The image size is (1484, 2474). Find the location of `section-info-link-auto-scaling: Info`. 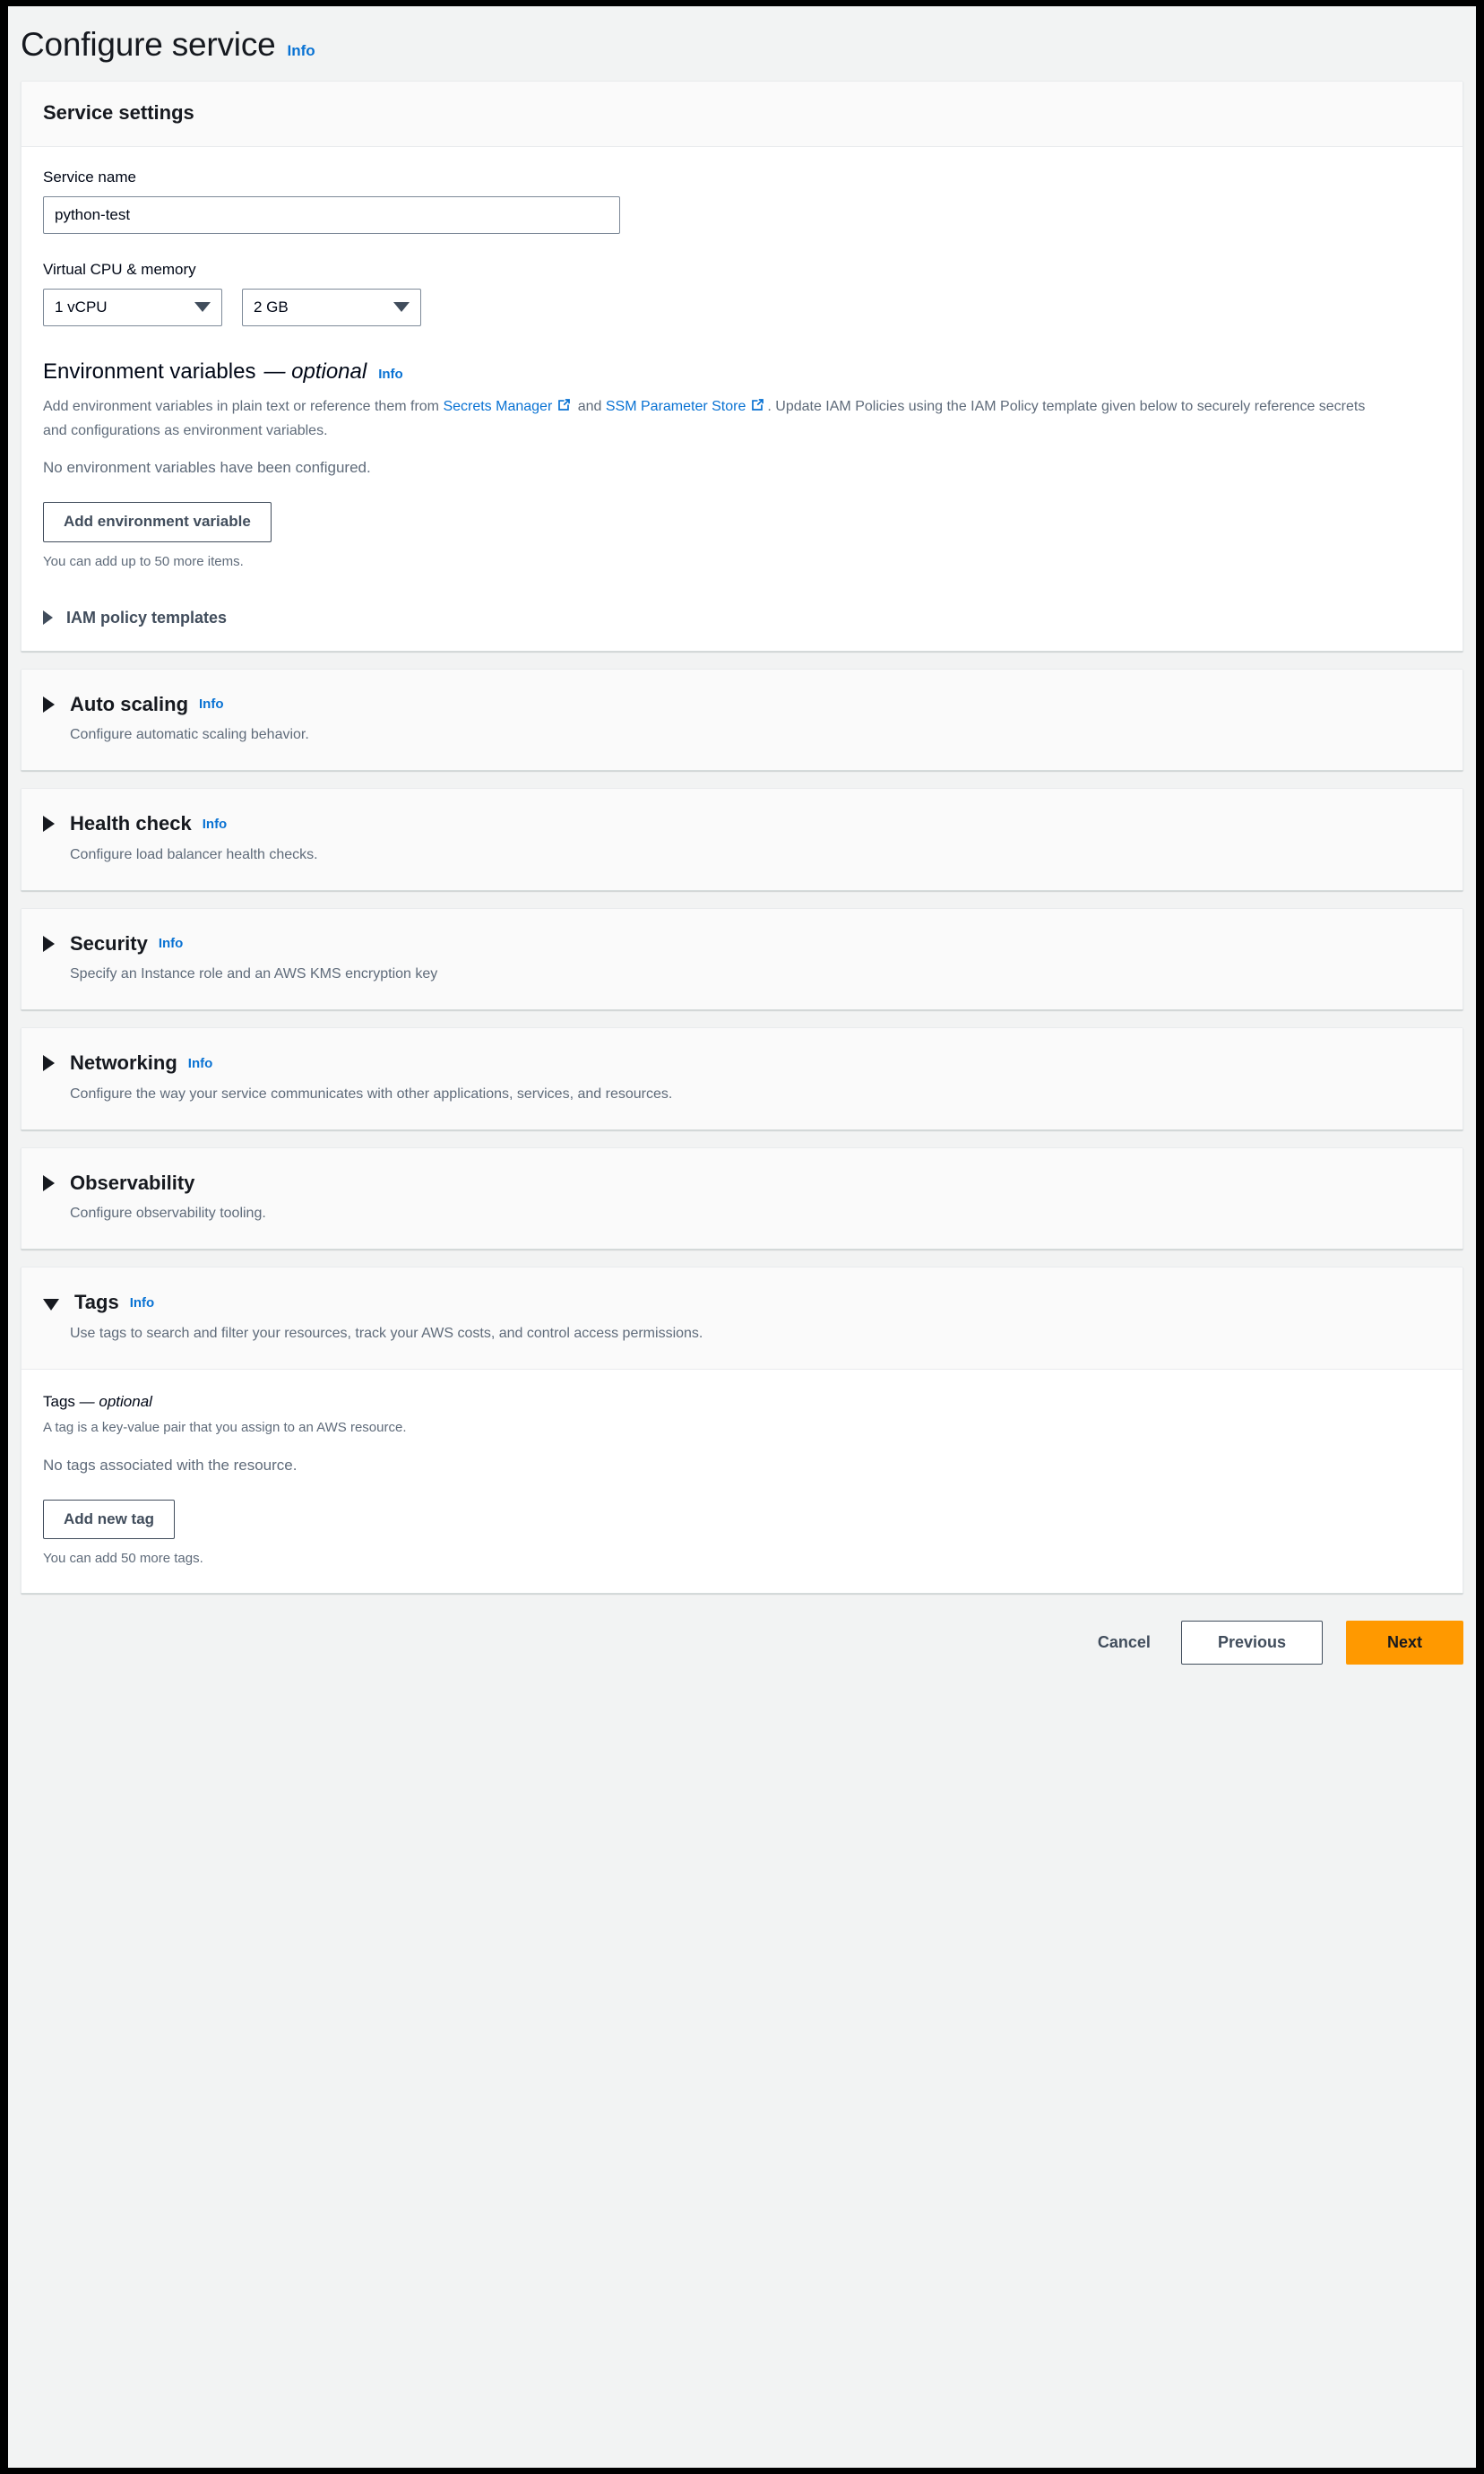

section-info-link-auto-scaling: Info is located at coordinates (211, 704).